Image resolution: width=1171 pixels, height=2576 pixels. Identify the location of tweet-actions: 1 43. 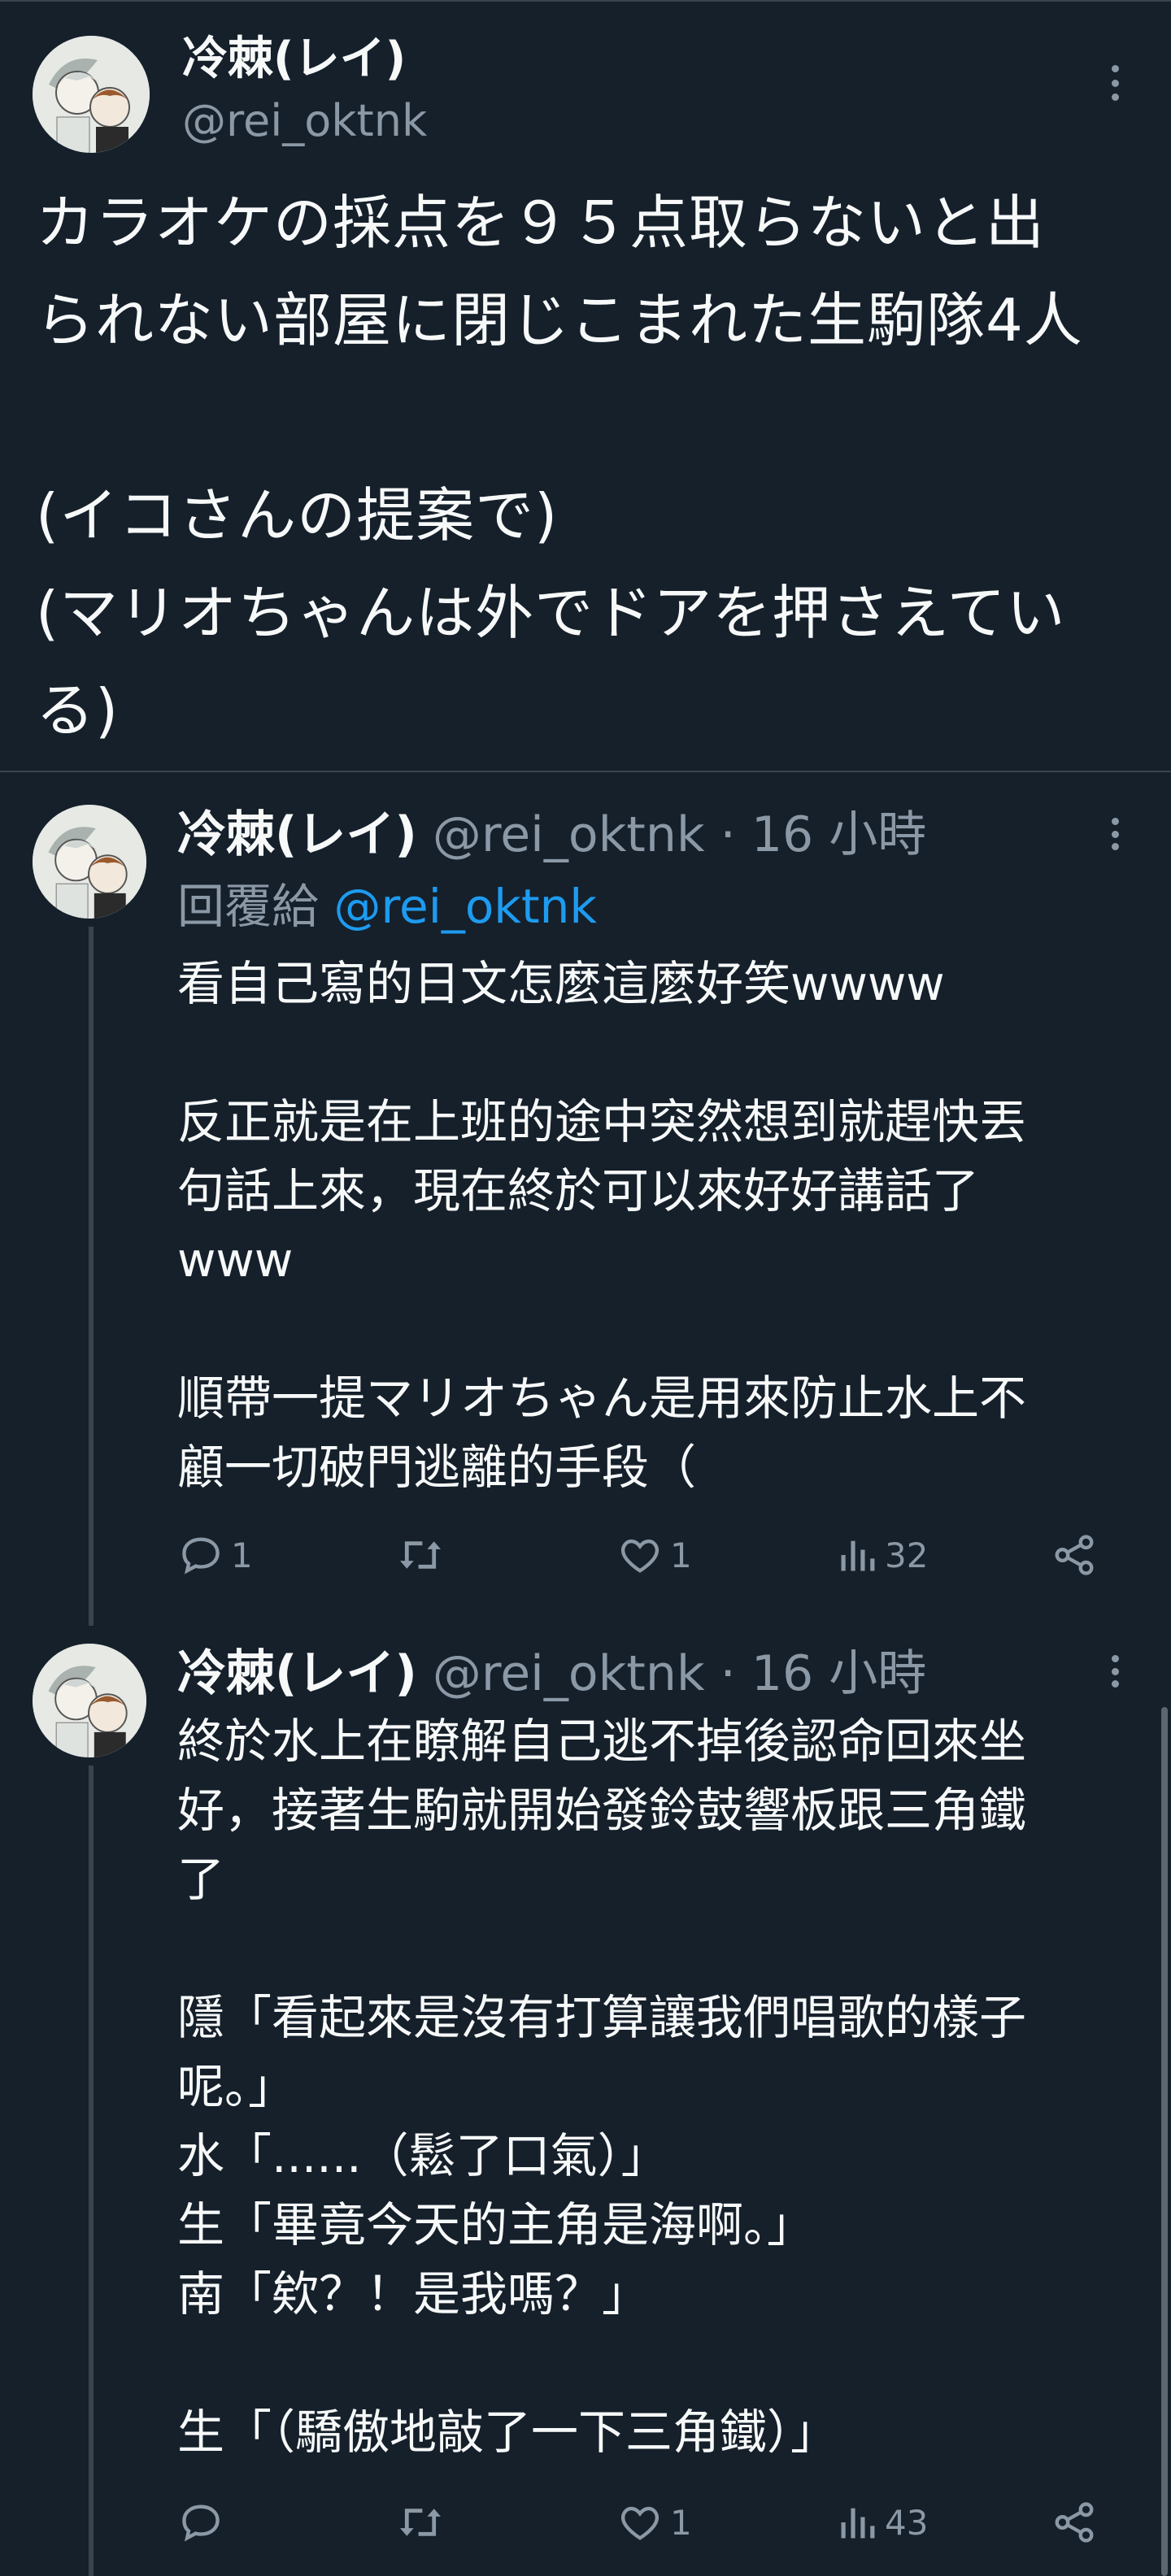
(641, 2522).